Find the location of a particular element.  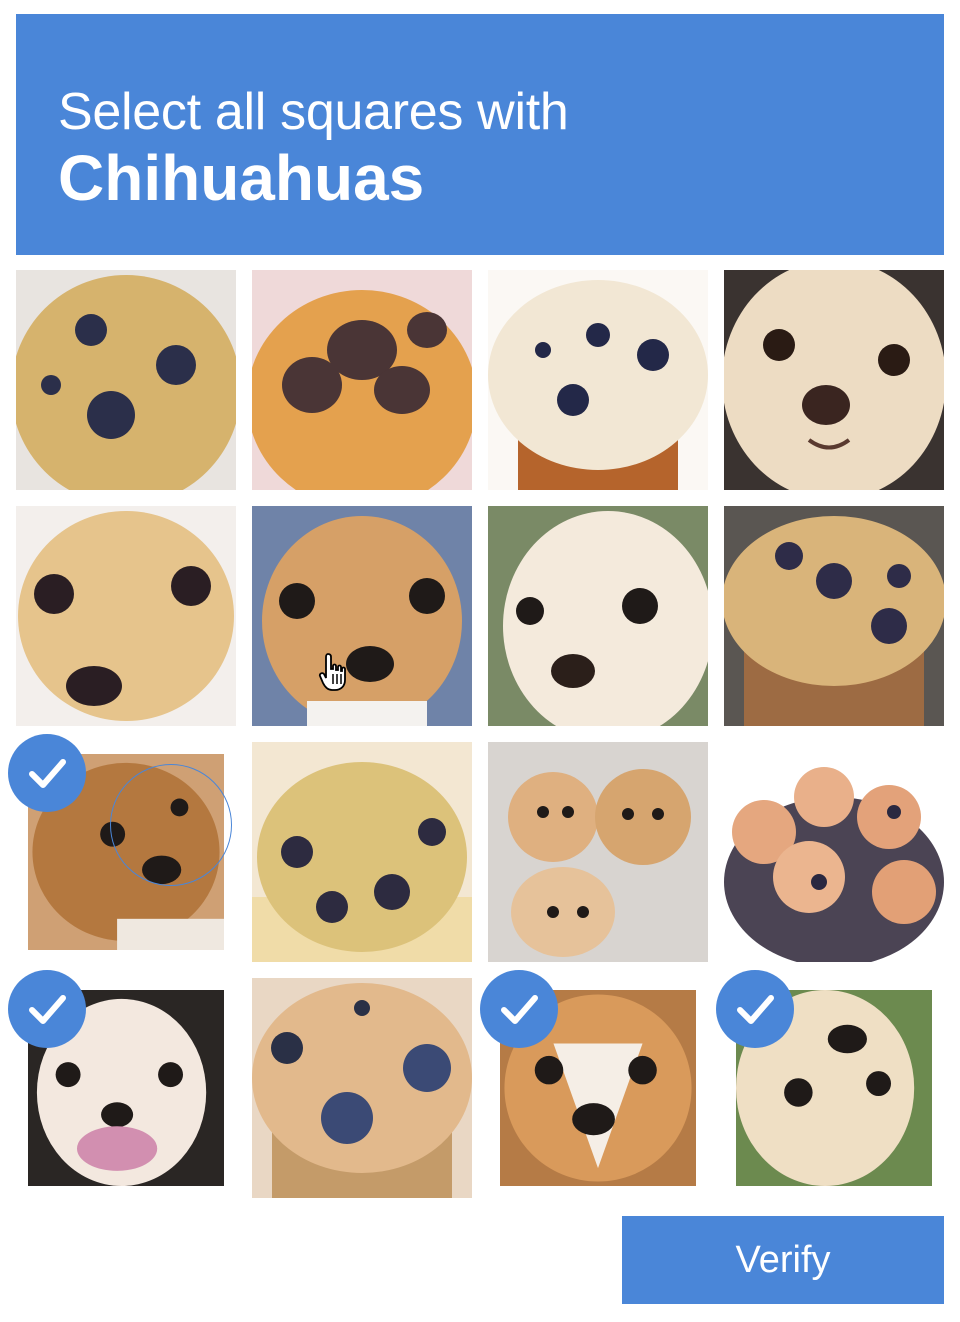

hand-pointer-icon is located at coordinates (332, 672).